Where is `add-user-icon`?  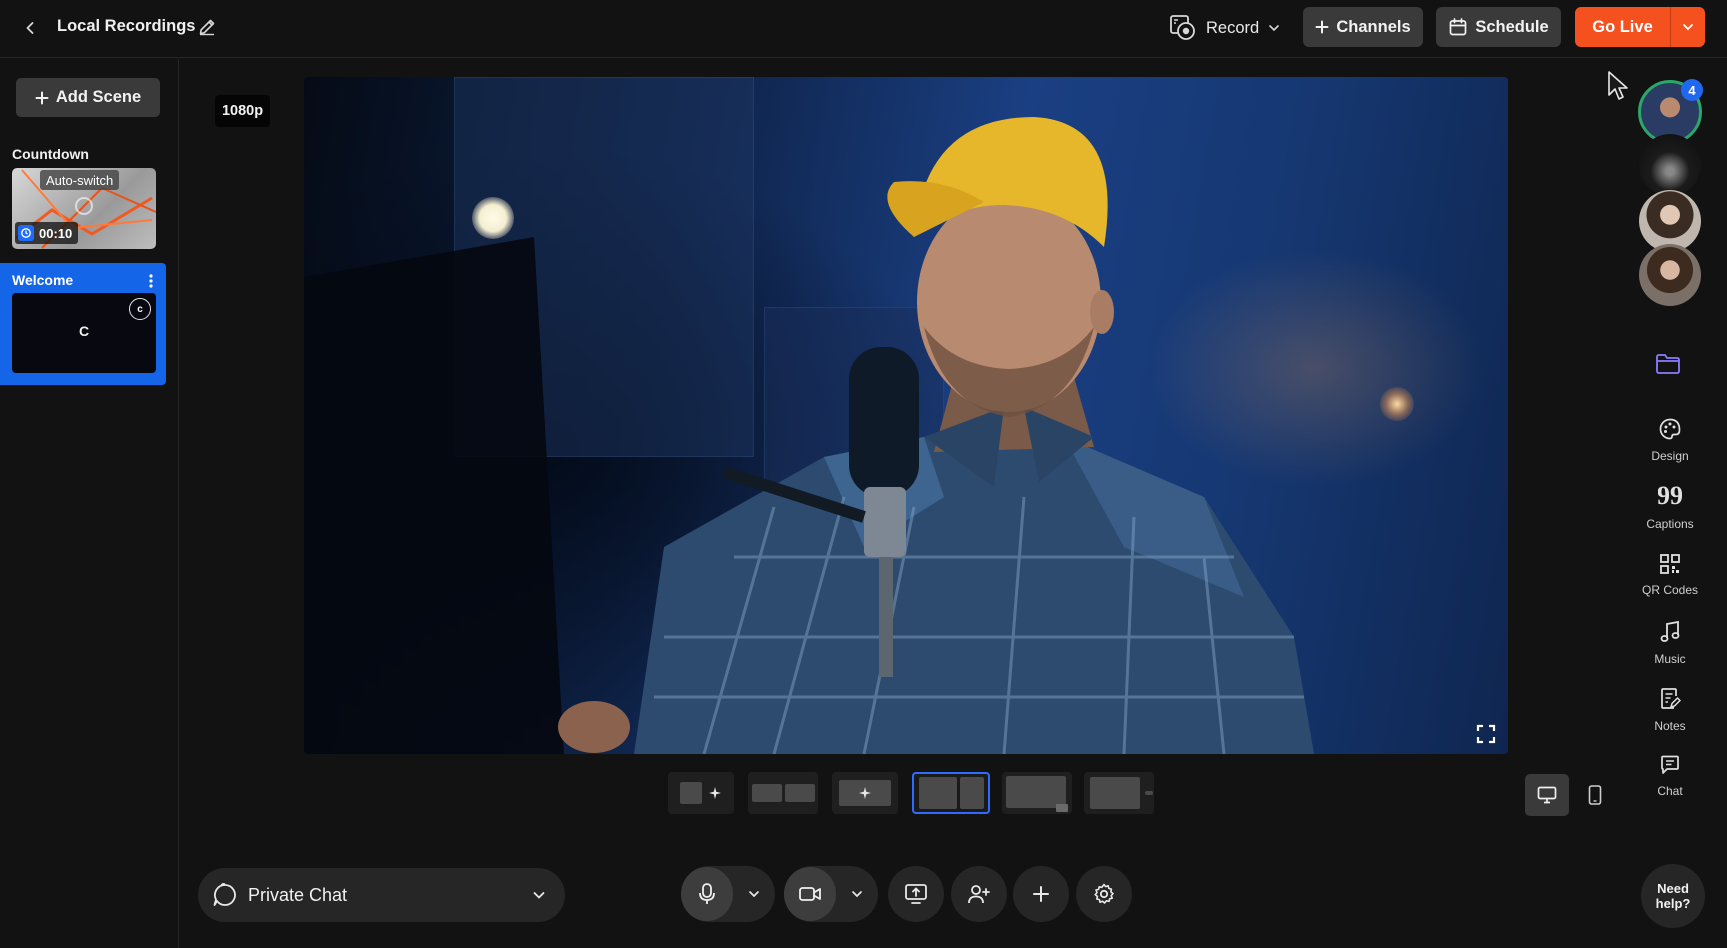
add-user-icon is located at coordinates (979, 894).